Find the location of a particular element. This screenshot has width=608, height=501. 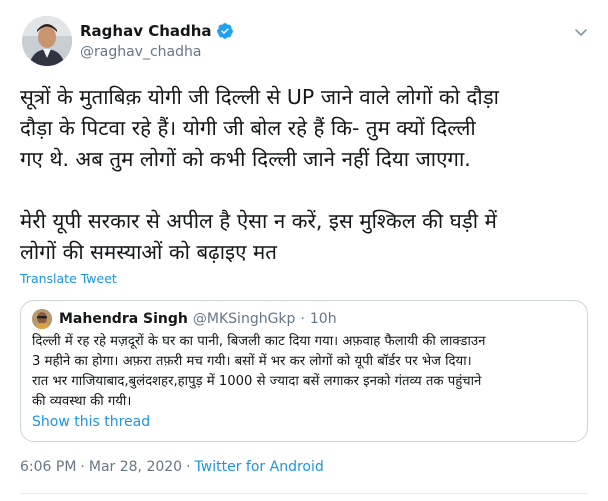

author-avatar is located at coordinates (47, 41).